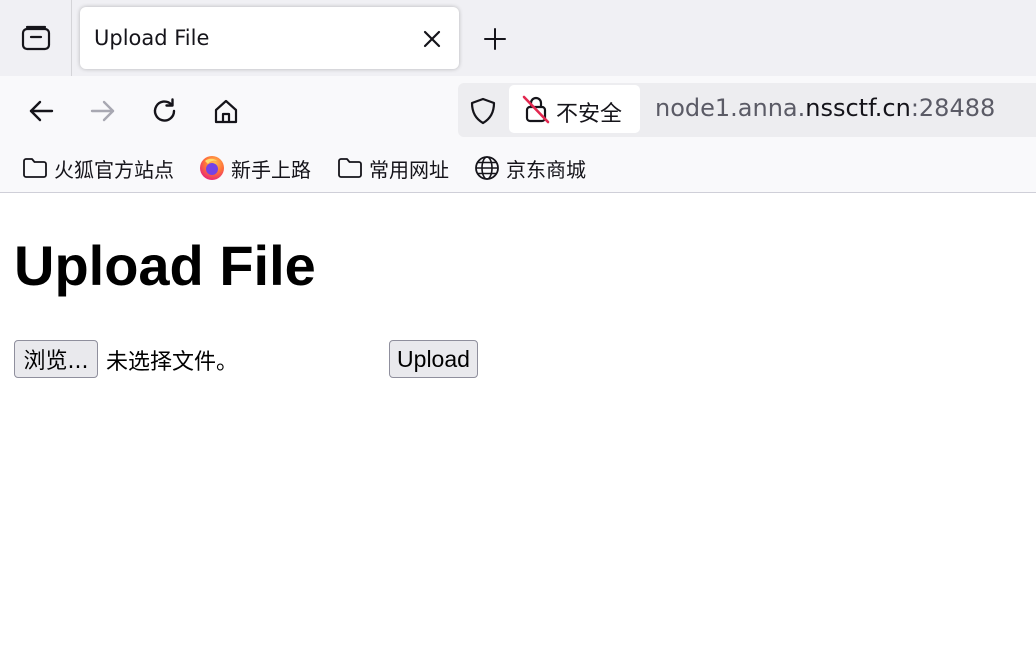  I want to click on reload-icon, so click(164, 110).